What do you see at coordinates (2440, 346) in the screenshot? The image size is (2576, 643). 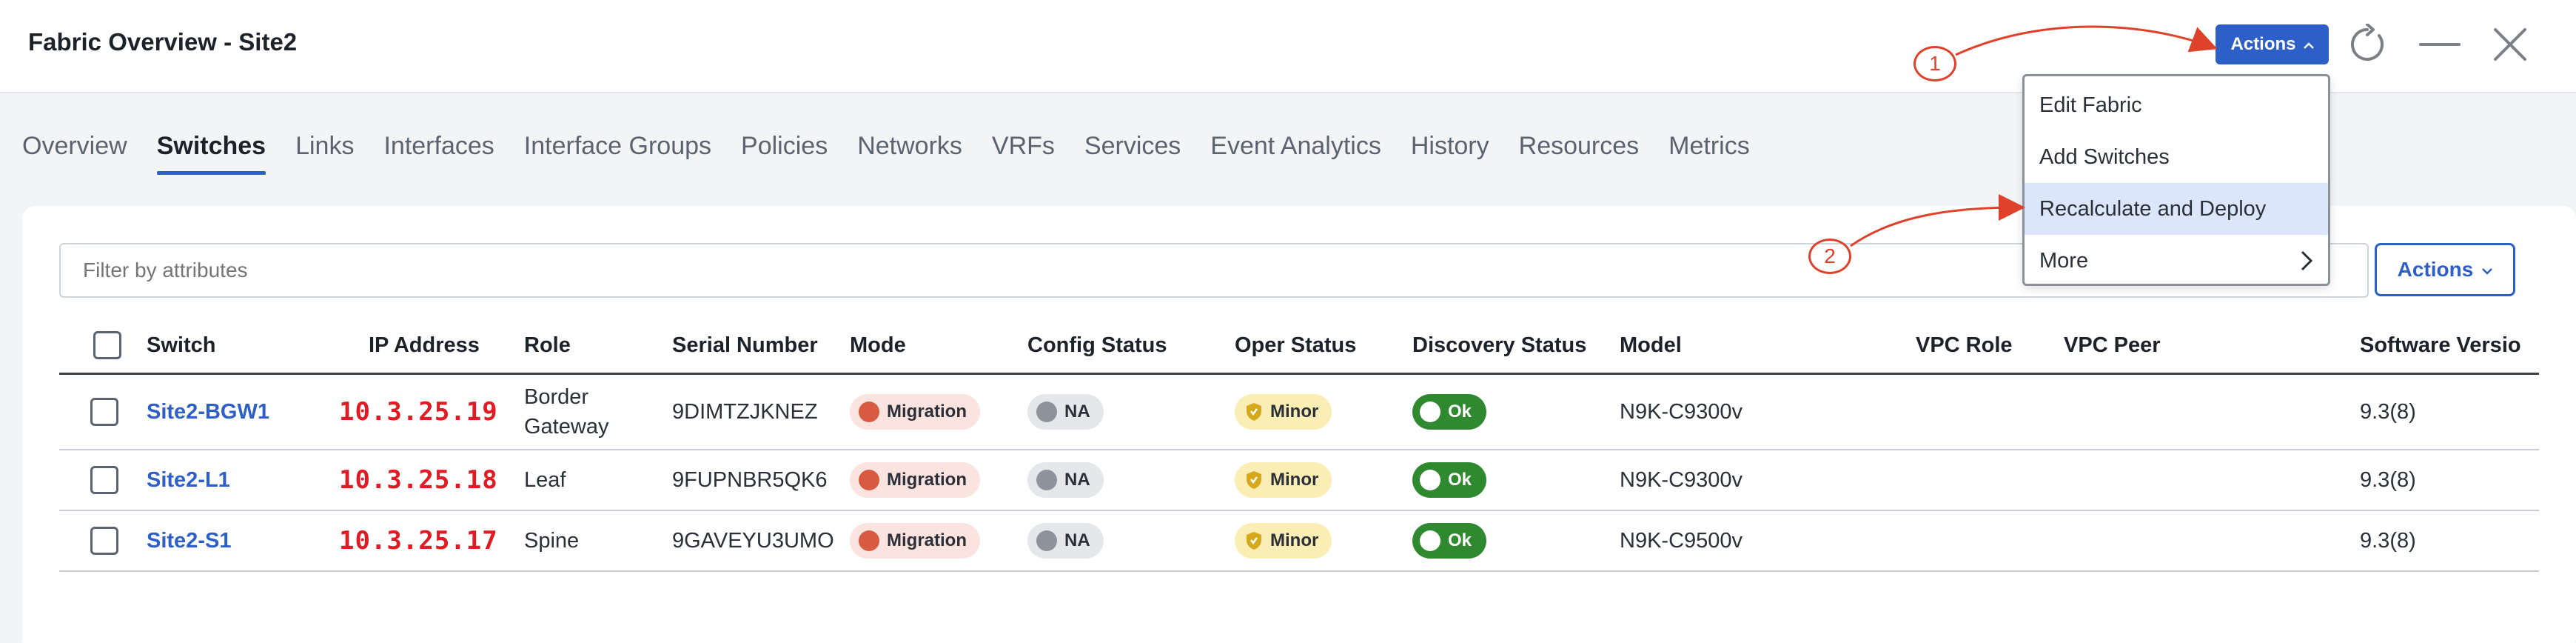 I see `col-software-version: Software Versio` at bounding box center [2440, 346].